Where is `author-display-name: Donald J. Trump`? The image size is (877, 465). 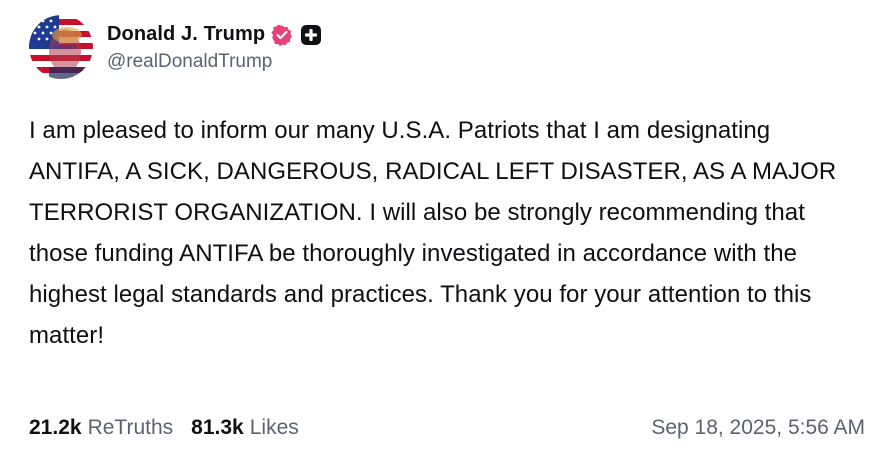
author-display-name: Donald J. Trump is located at coordinates (186, 34).